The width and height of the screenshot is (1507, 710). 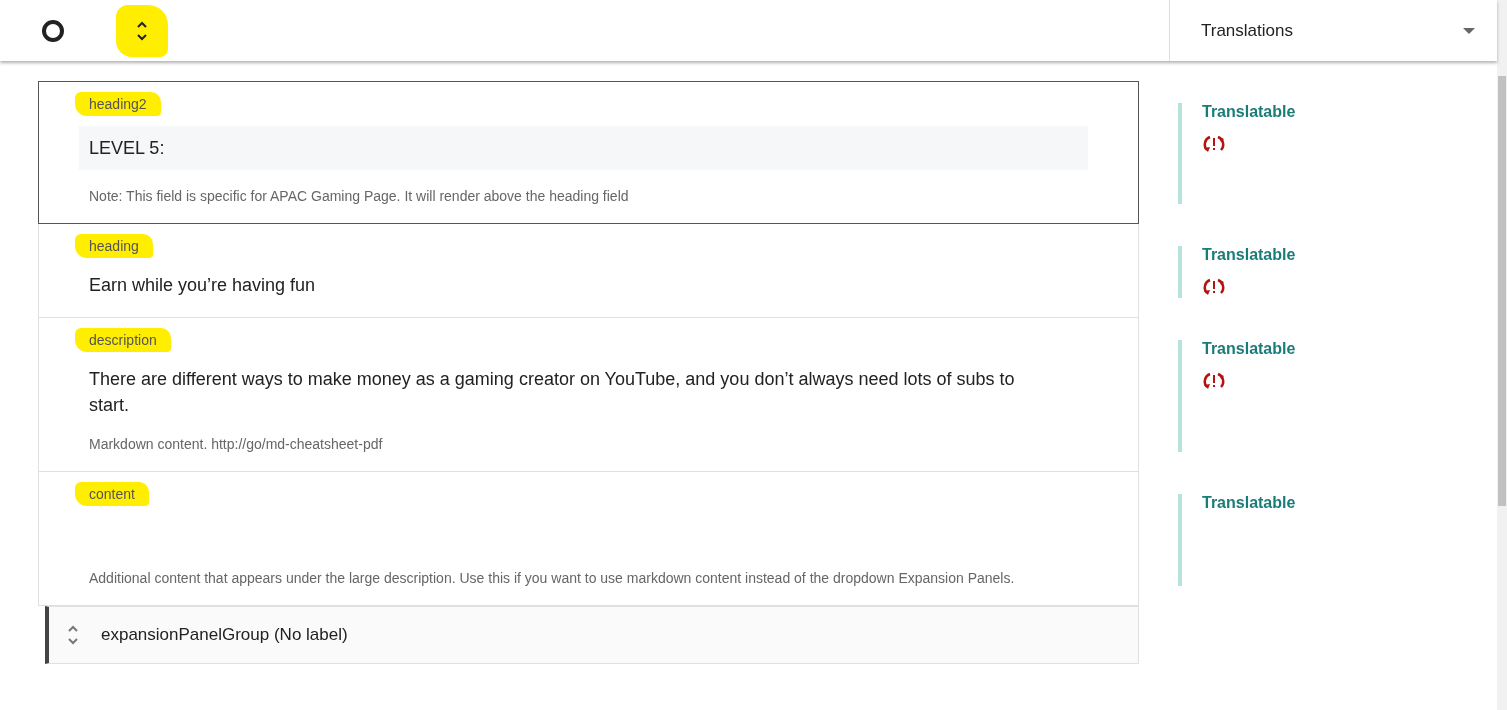 What do you see at coordinates (1333, 30) in the screenshot?
I see `translations-dropdown: Translations` at bounding box center [1333, 30].